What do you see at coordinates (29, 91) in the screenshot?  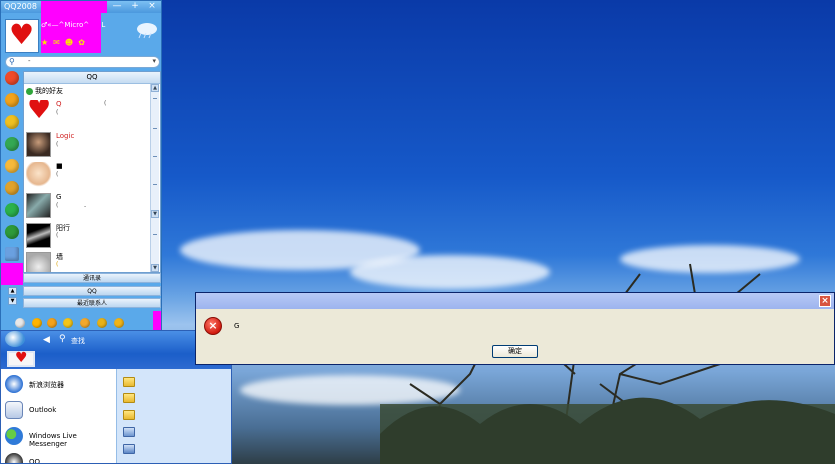 I see `group-online-icon` at bounding box center [29, 91].